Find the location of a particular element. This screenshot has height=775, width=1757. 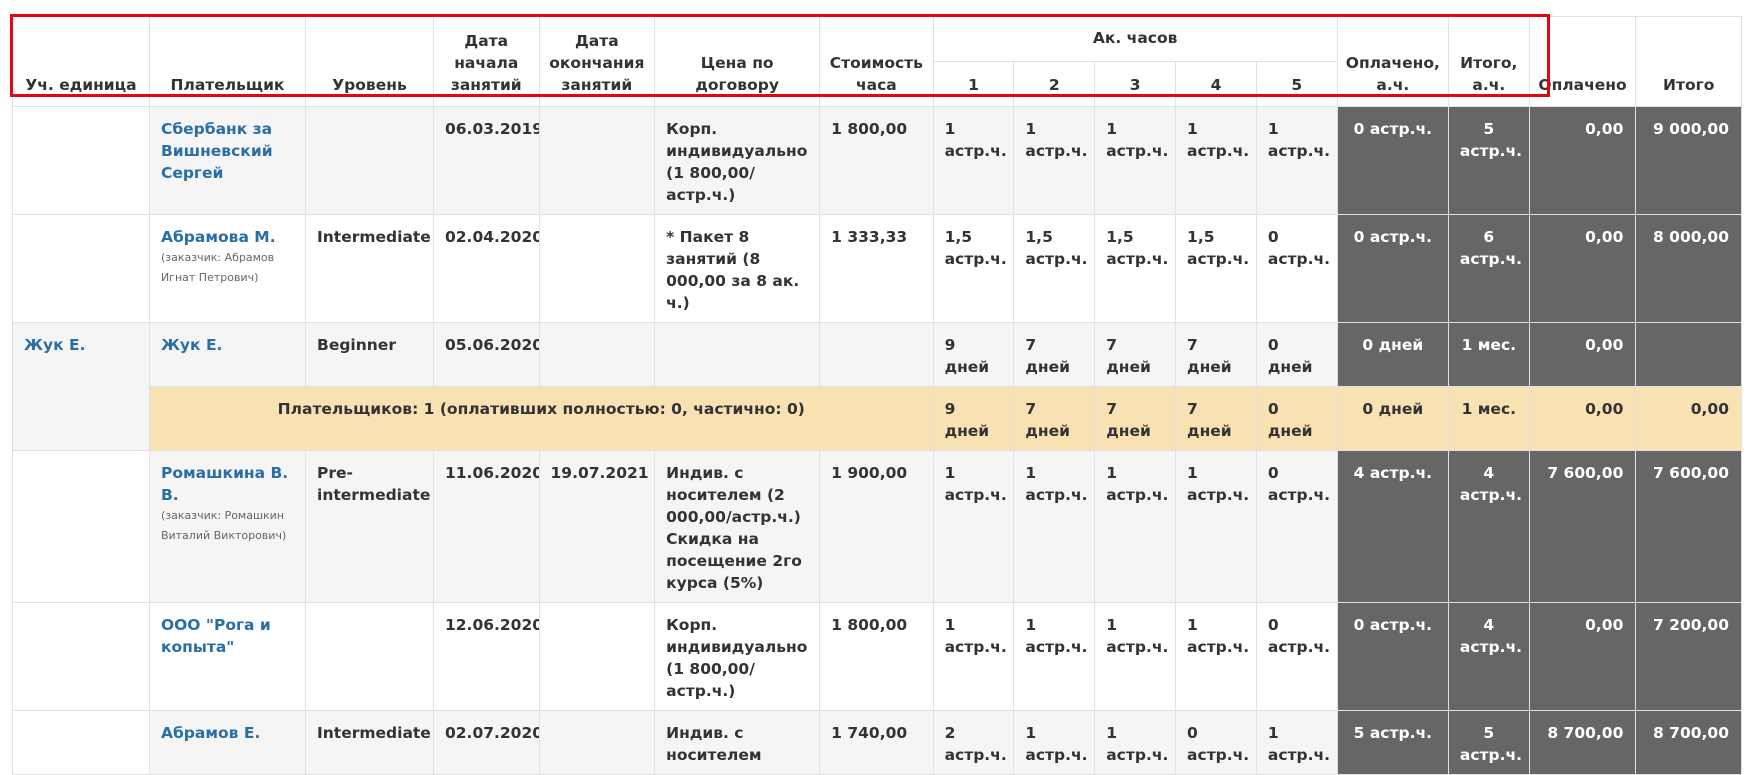

col-header-hour-cost: Стоимость часа is located at coordinates (876, 61).